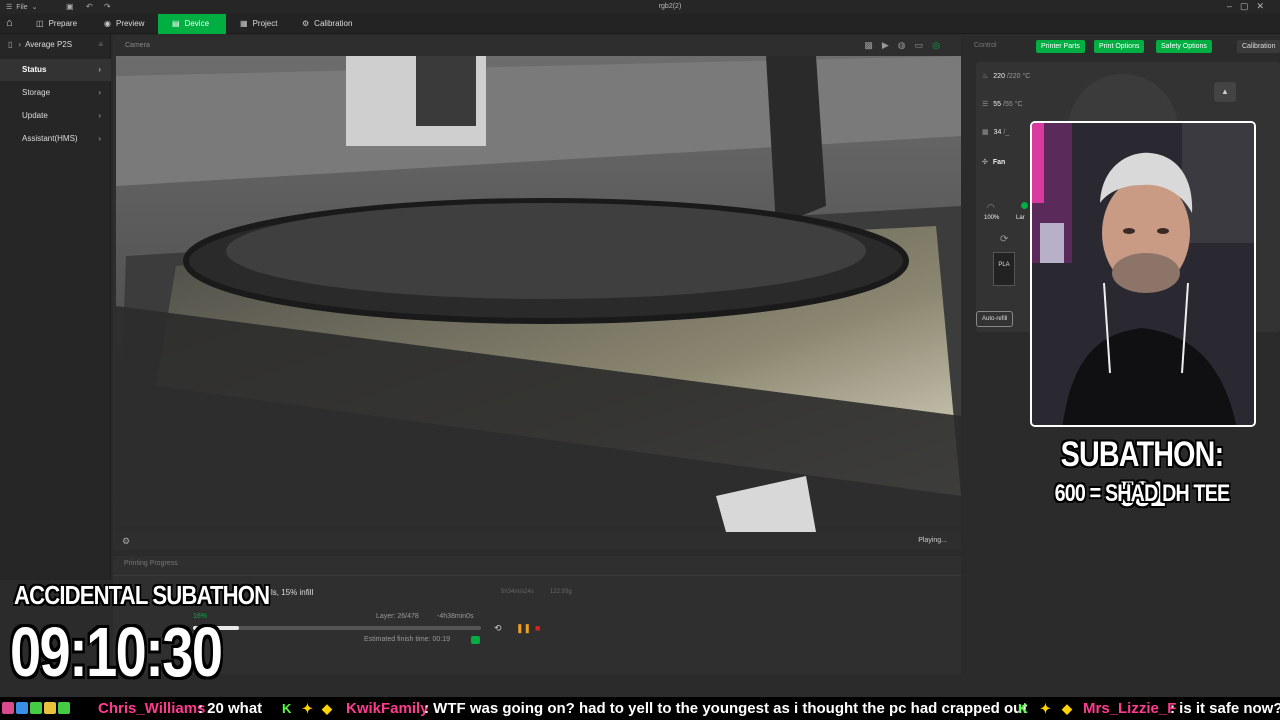 The image size is (1280, 720). What do you see at coordinates (34, 7) in the screenshot?
I see `chevron-down-icon: ⌄` at bounding box center [34, 7].